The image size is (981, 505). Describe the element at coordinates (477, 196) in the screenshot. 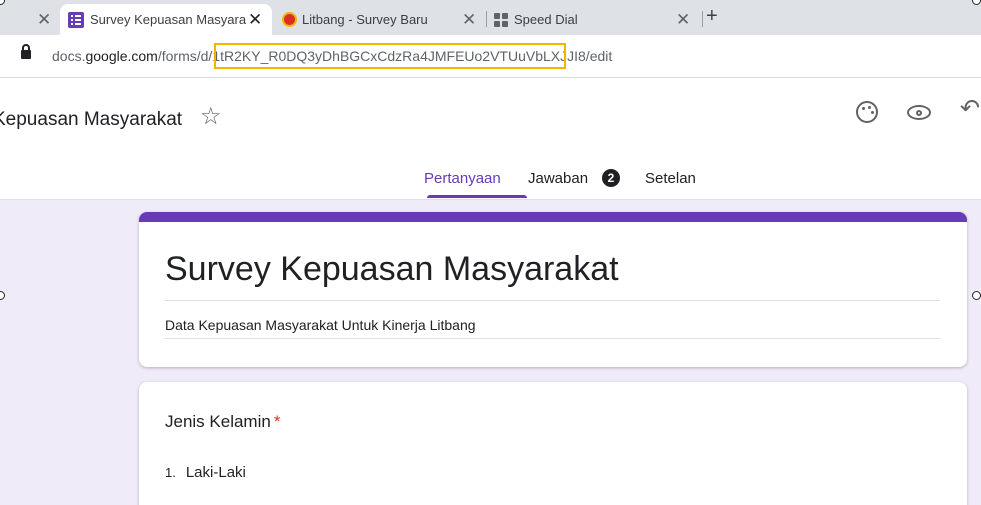

I see `active-tab-indicator` at that location.